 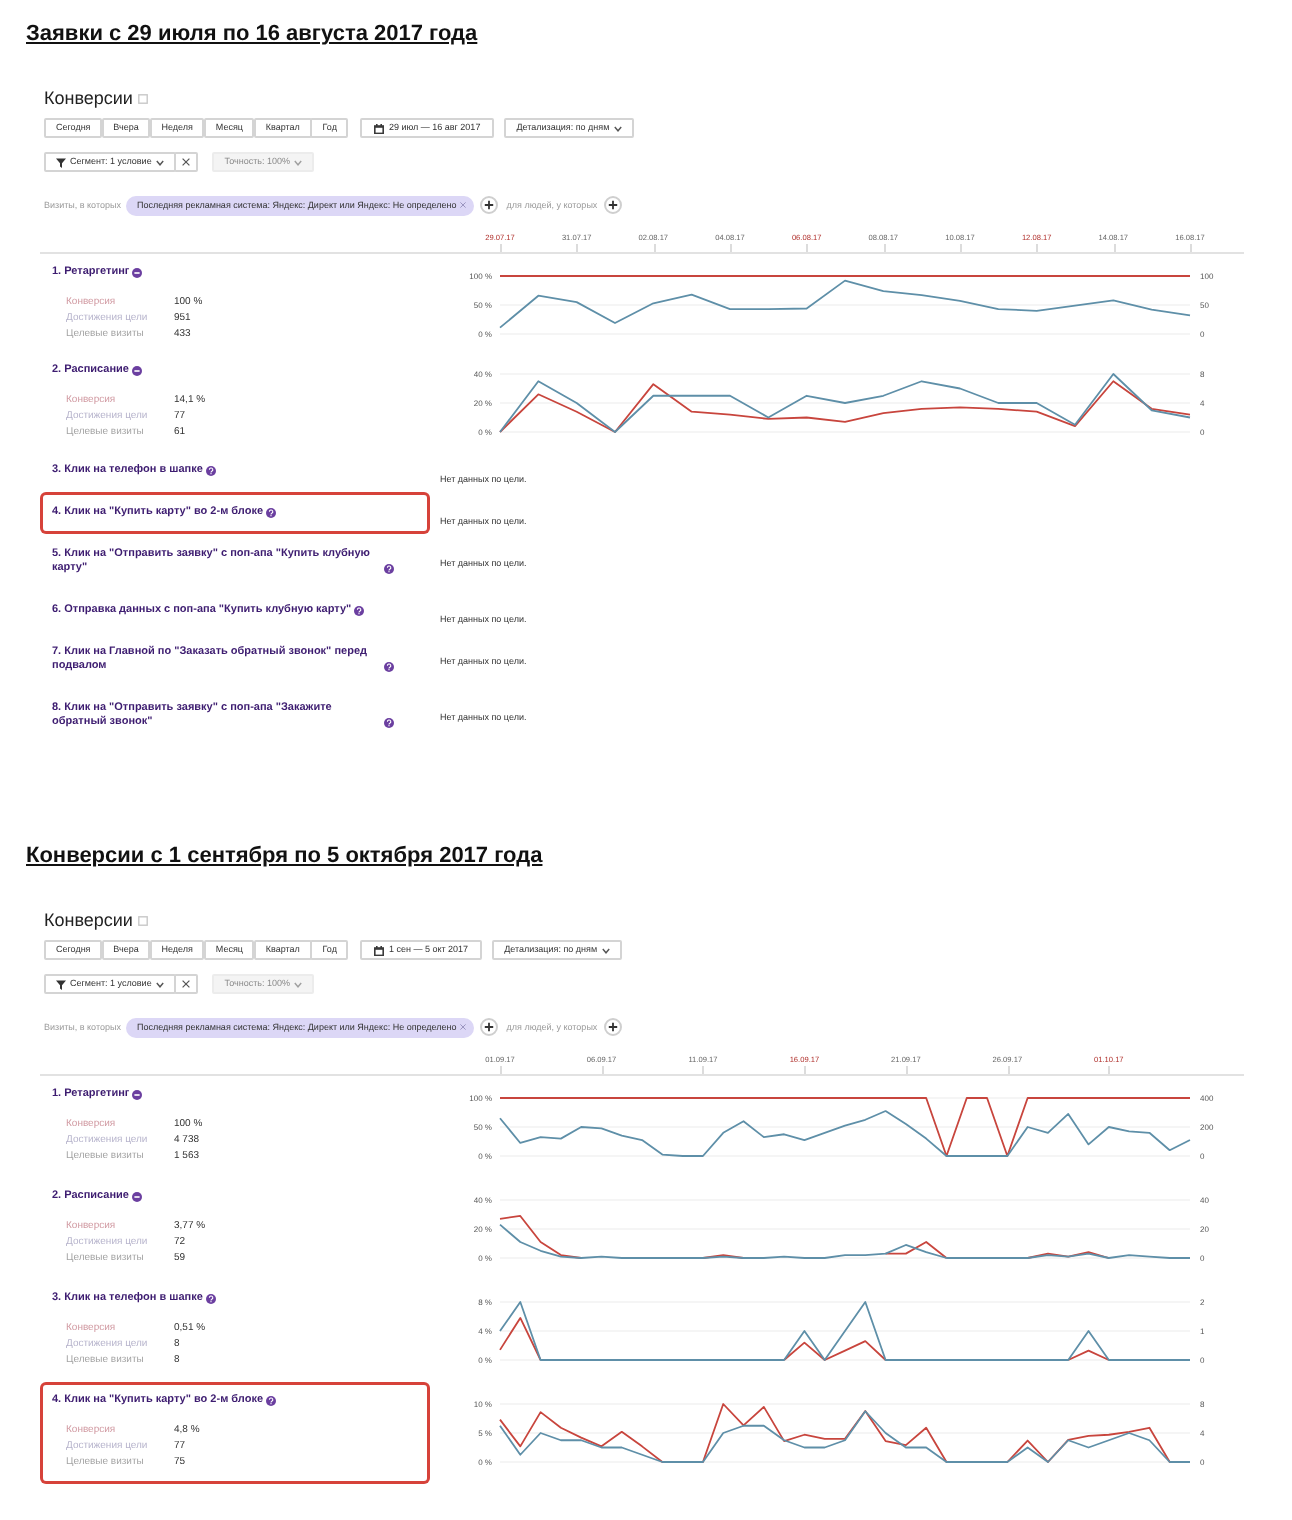 What do you see at coordinates (252, 34) in the screenshot?
I see `section-heading: Заявки с 29 июля по 16 августа 2017 года` at bounding box center [252, 34].